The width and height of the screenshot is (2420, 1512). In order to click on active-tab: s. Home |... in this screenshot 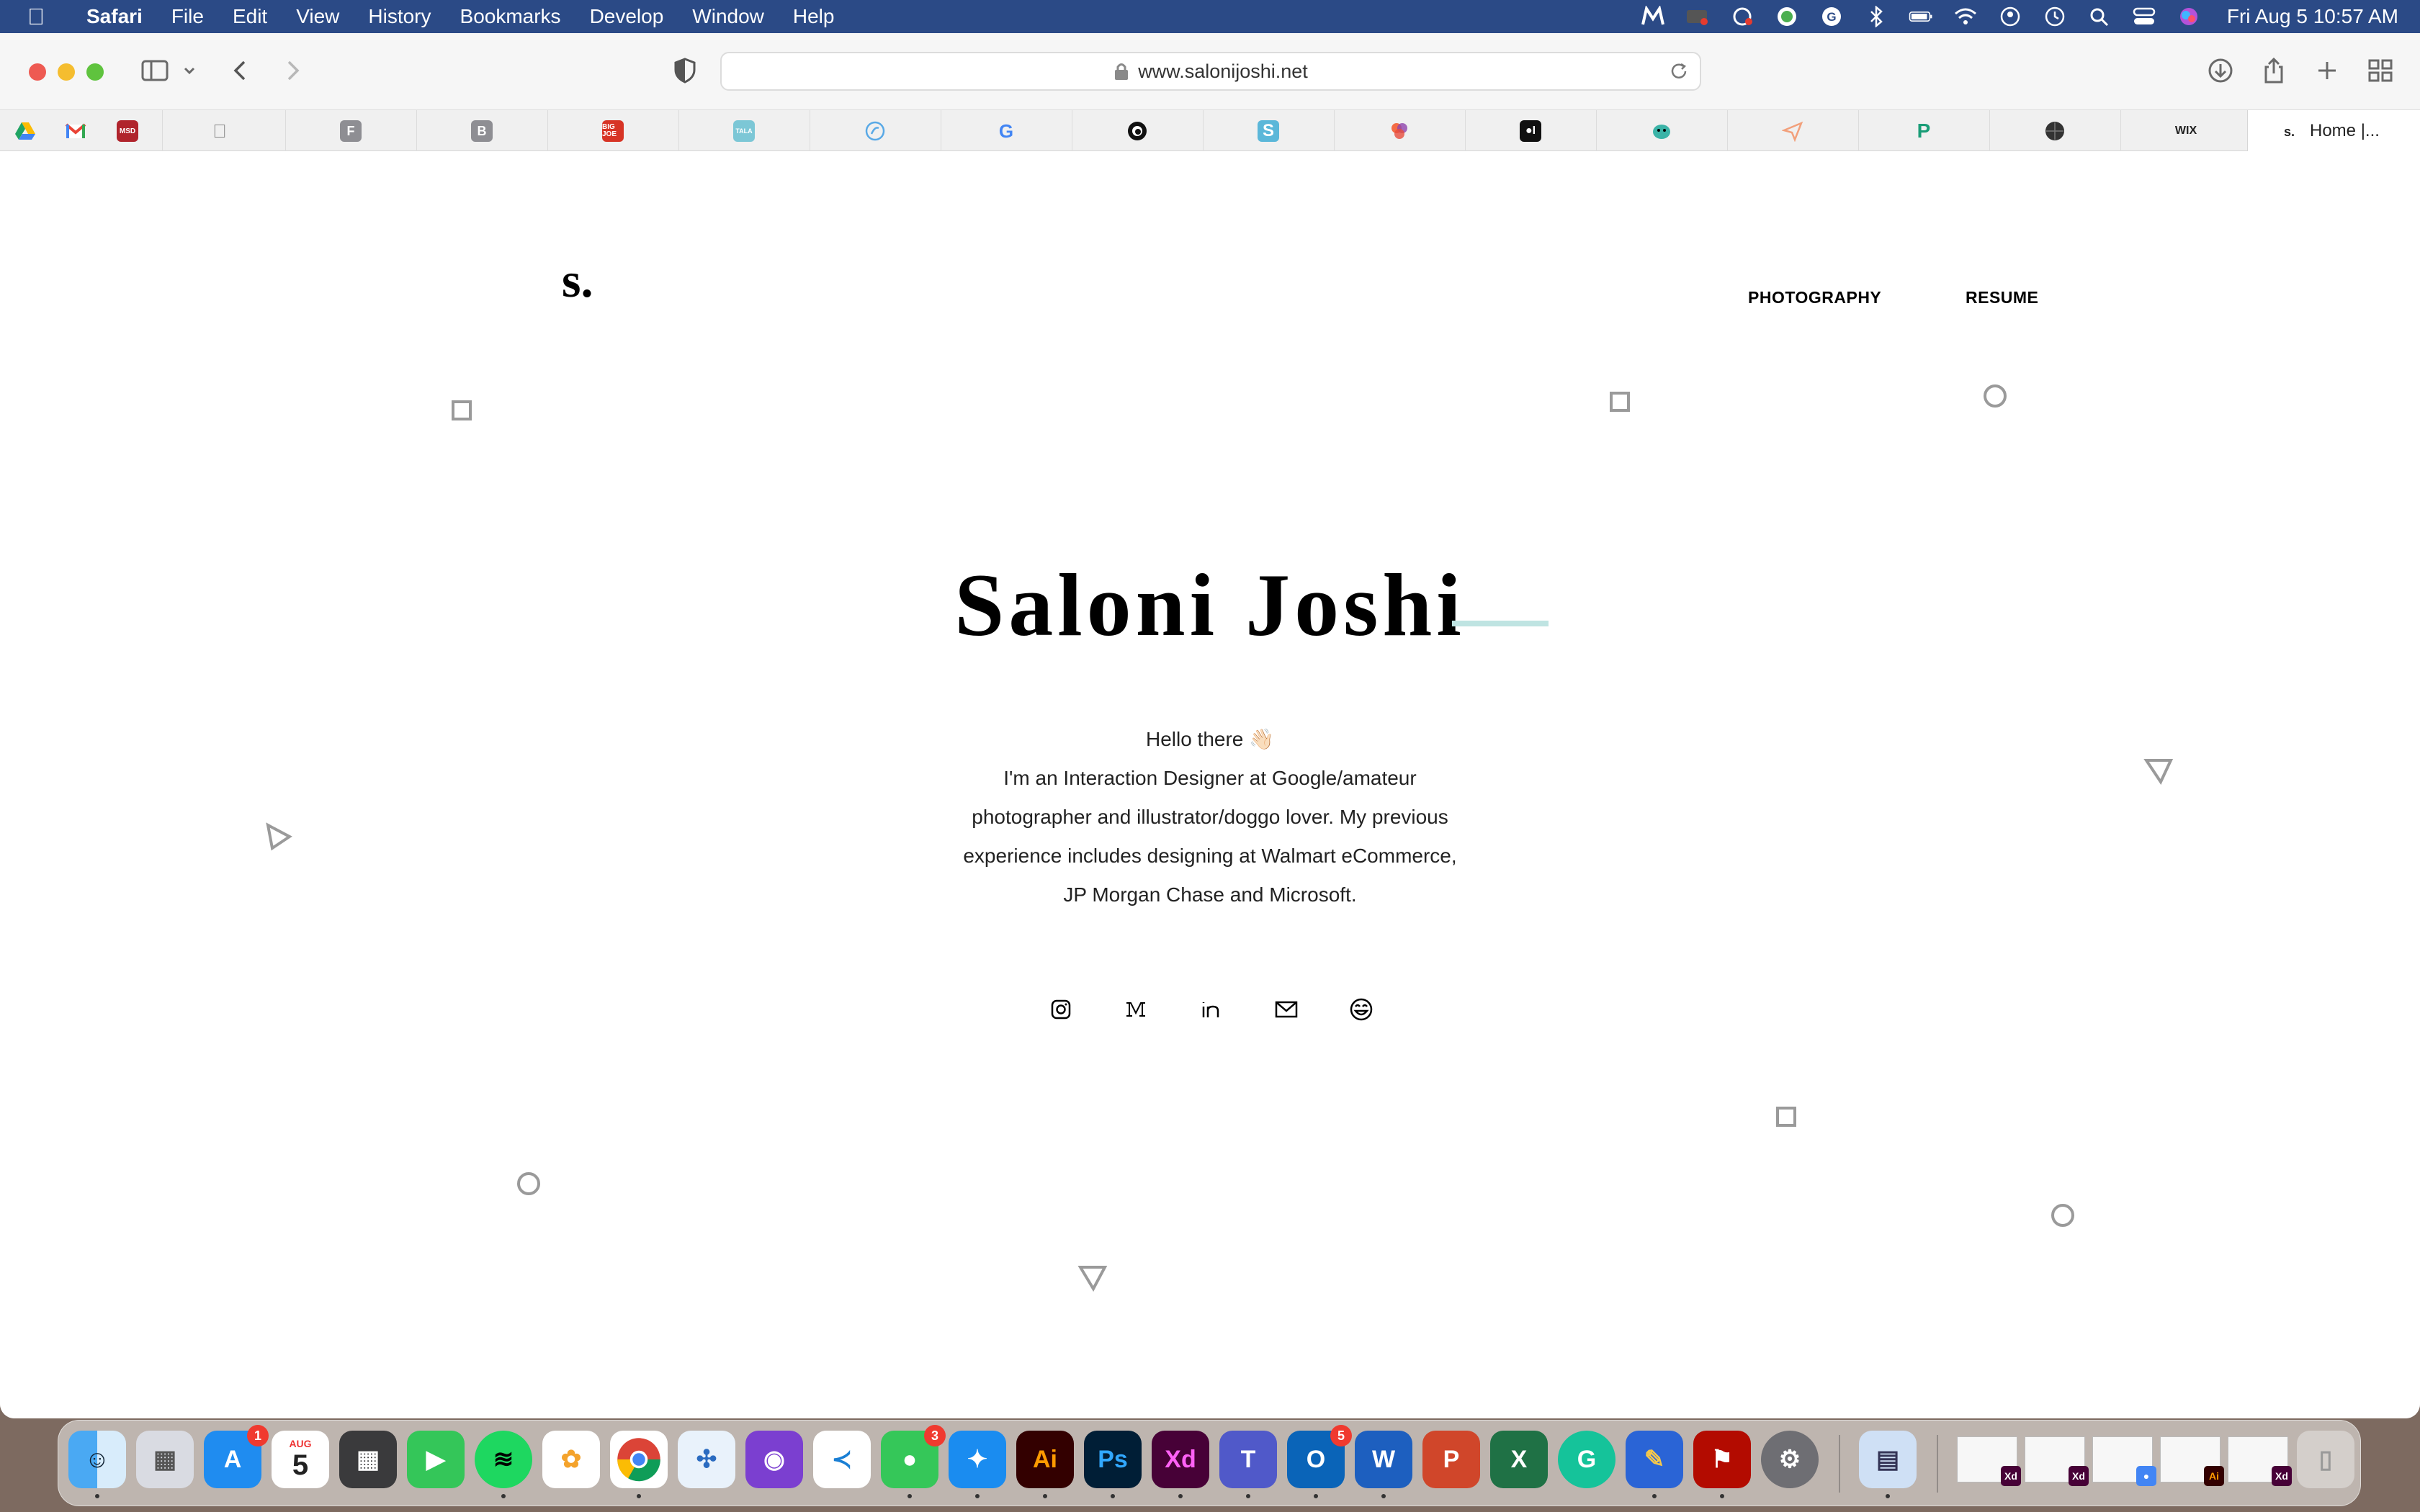, I will do `click(2333, 131)`.